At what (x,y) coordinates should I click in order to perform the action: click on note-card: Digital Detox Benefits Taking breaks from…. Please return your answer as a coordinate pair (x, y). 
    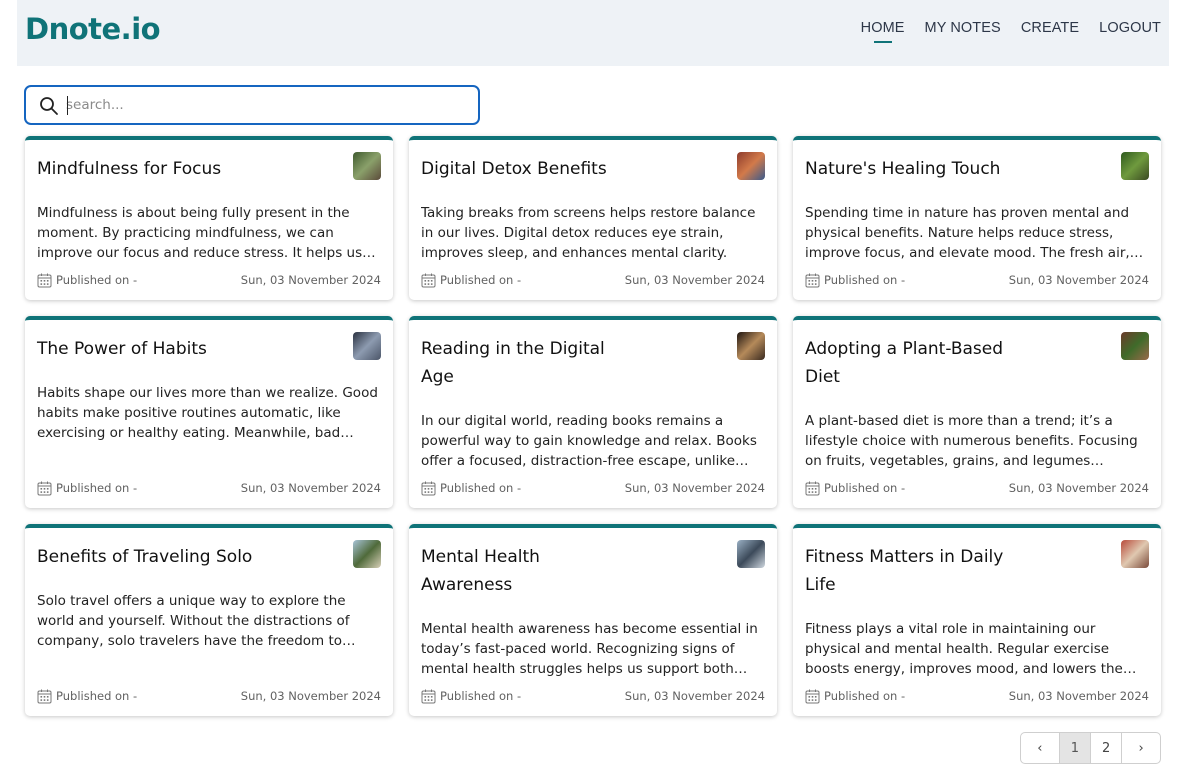
    Looking at the image, I should click on (593, 218).